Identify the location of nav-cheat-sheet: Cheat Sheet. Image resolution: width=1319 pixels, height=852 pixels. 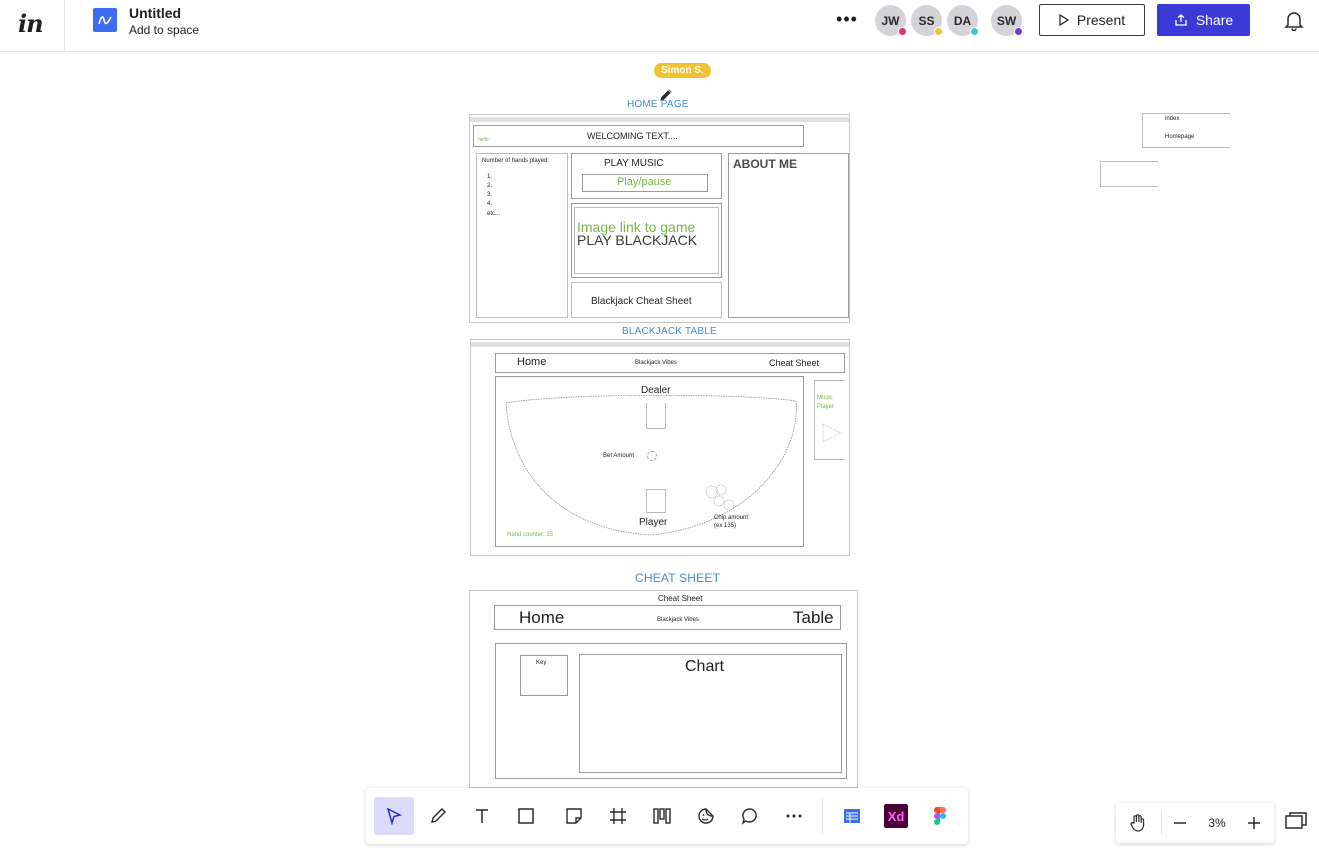
(794, 363).